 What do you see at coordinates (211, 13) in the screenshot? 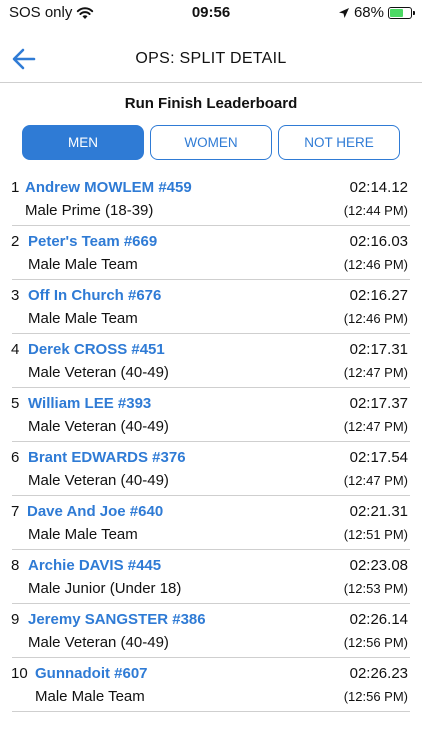
I see `status-bar: SOS only 09:56 68%` at bounding box center [211, 13].